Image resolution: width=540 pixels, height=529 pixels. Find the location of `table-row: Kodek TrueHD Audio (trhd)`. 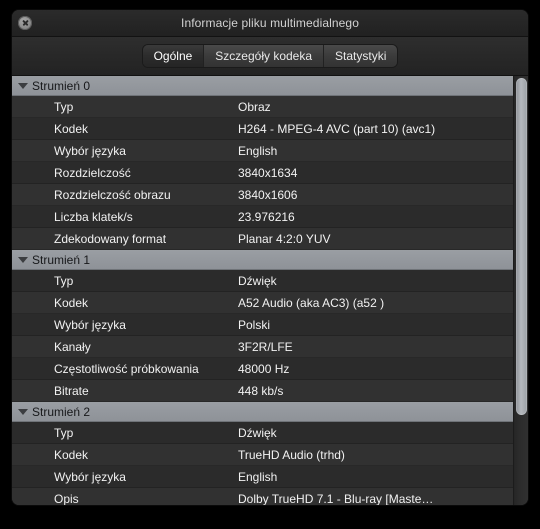

table-row: Kodek TrueHD Audio (trhd) is located at coordinates (262, 455).